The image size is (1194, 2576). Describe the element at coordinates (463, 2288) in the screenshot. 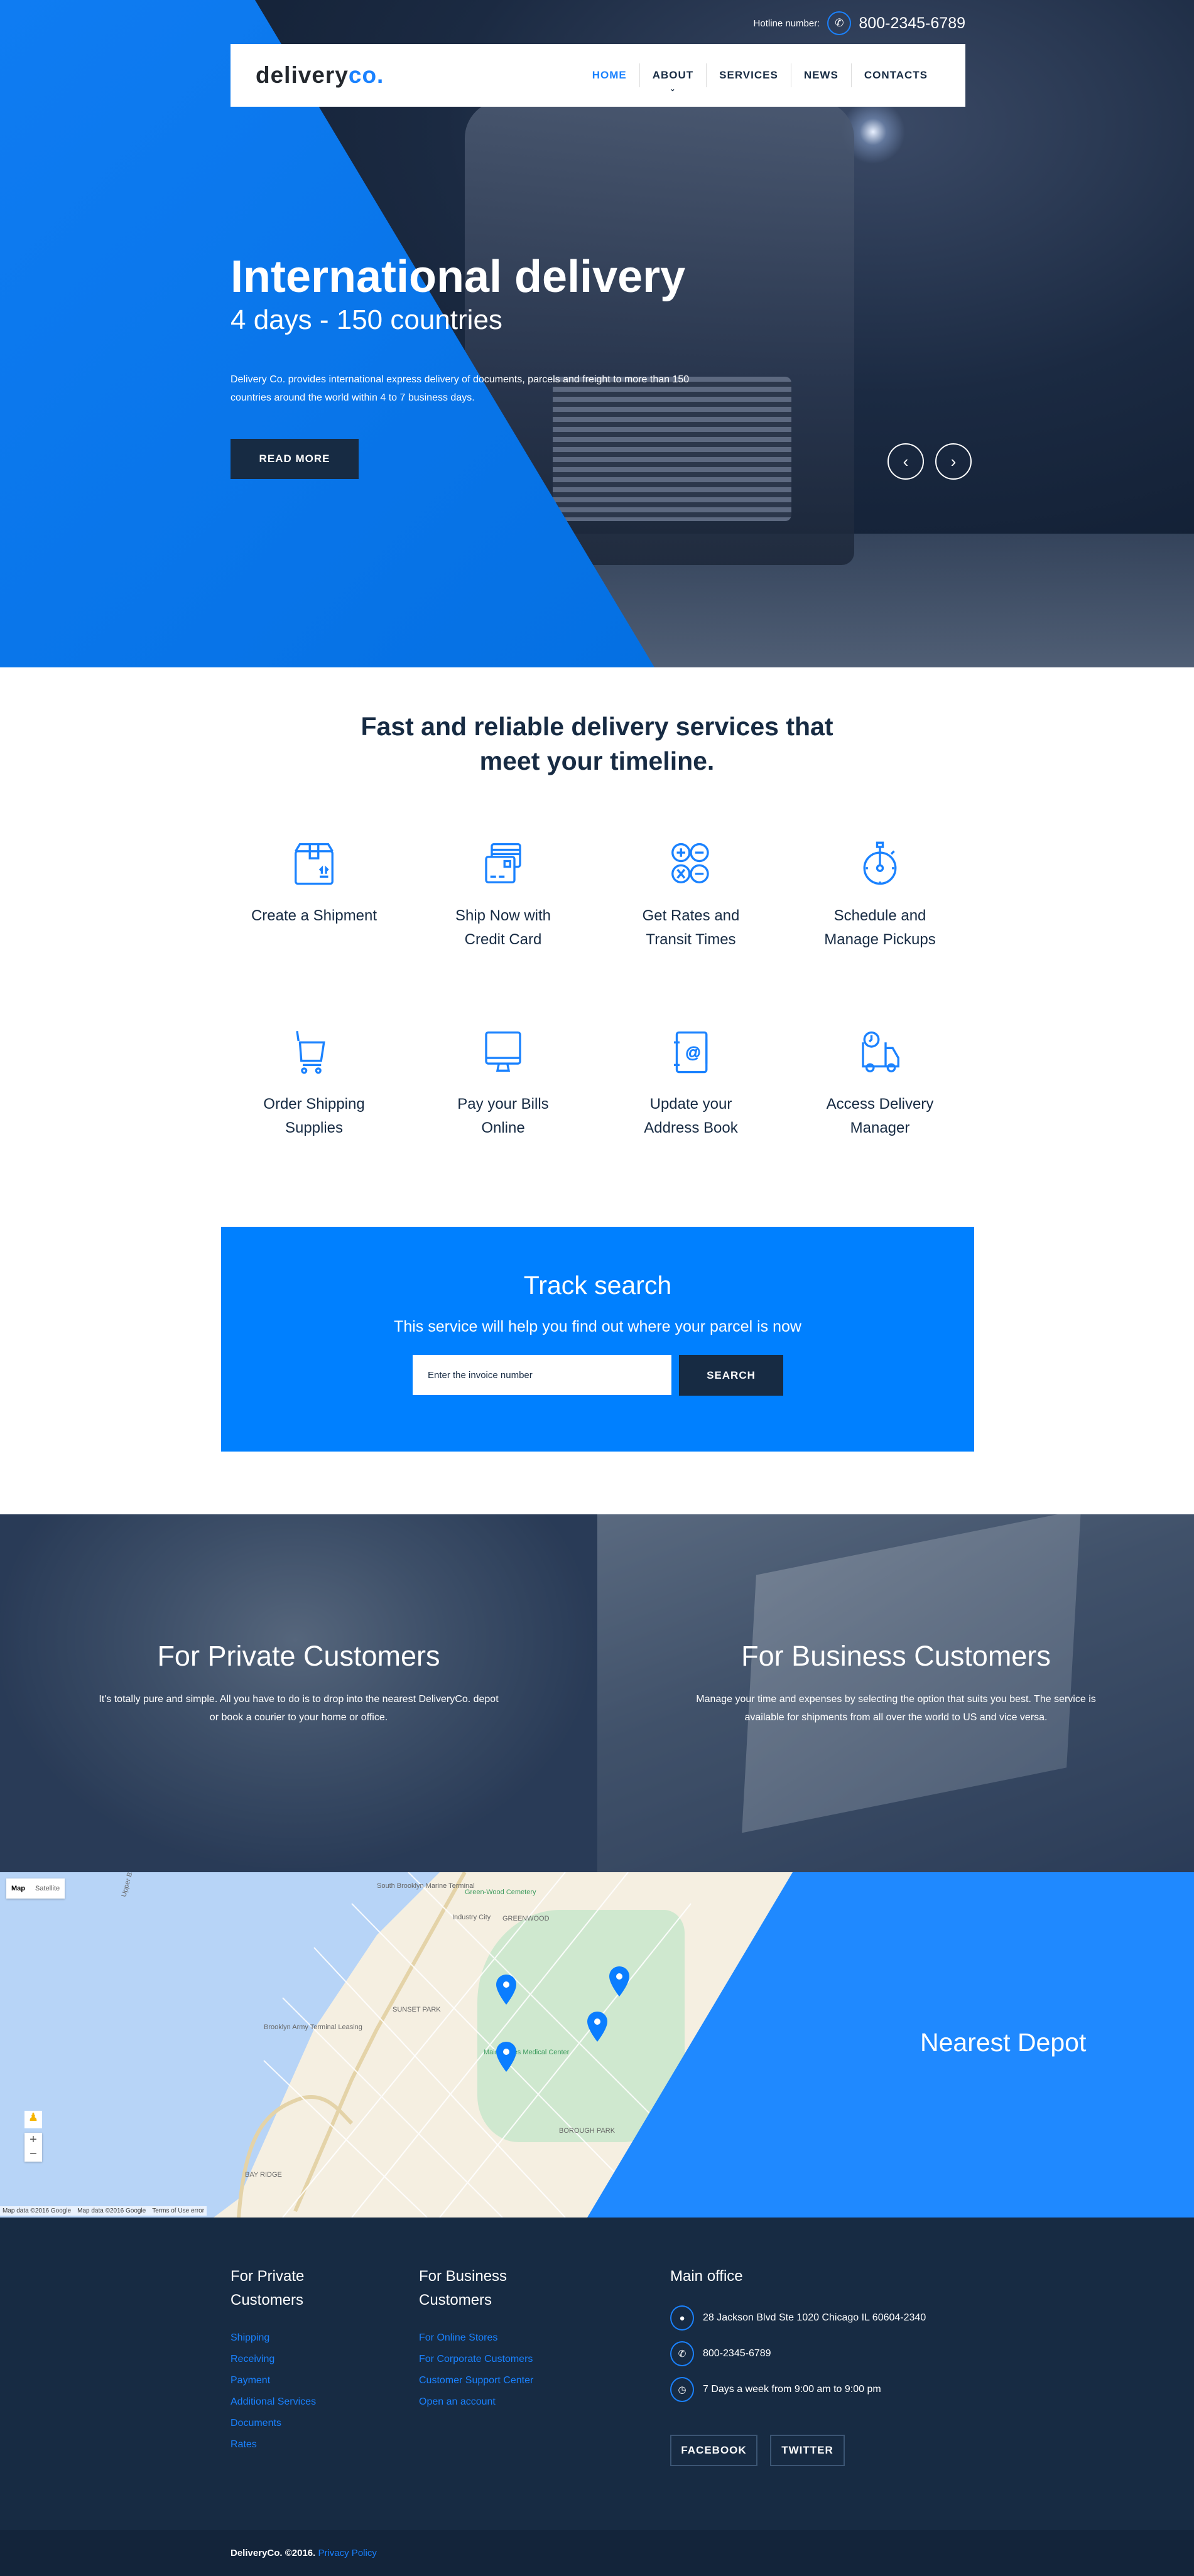

I see `footer-business-title: For Business Customers` at that location.